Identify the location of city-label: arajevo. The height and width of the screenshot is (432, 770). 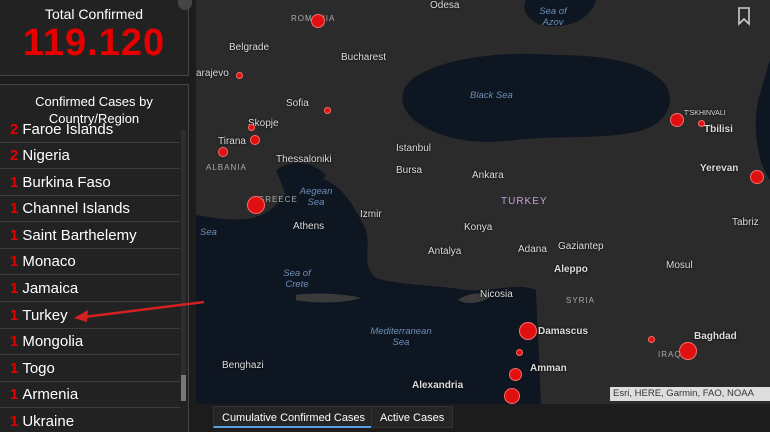
(212, 73).